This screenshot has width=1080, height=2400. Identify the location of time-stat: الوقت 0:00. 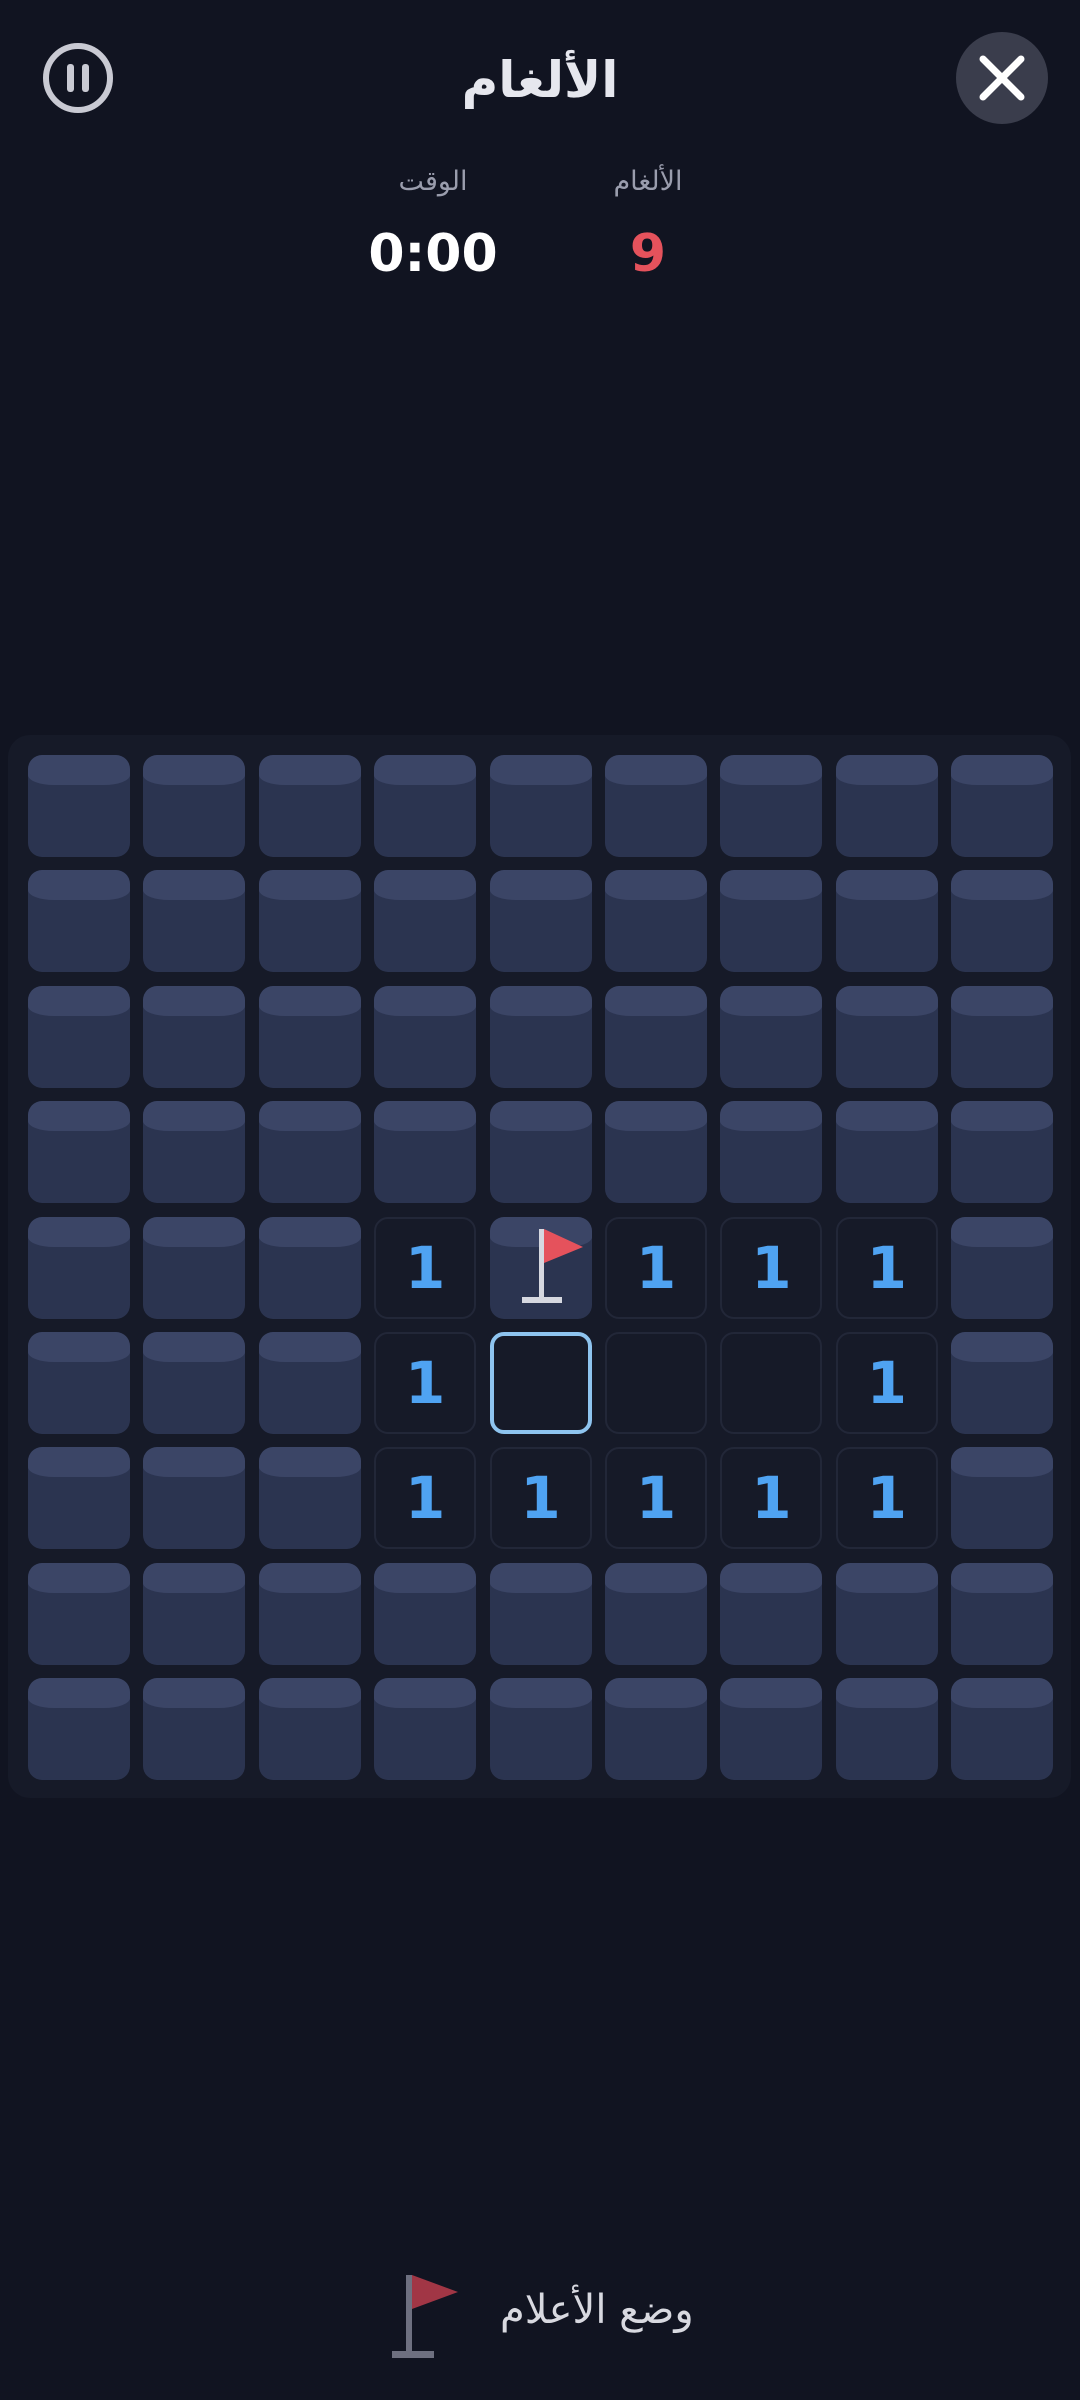
(433, 227).